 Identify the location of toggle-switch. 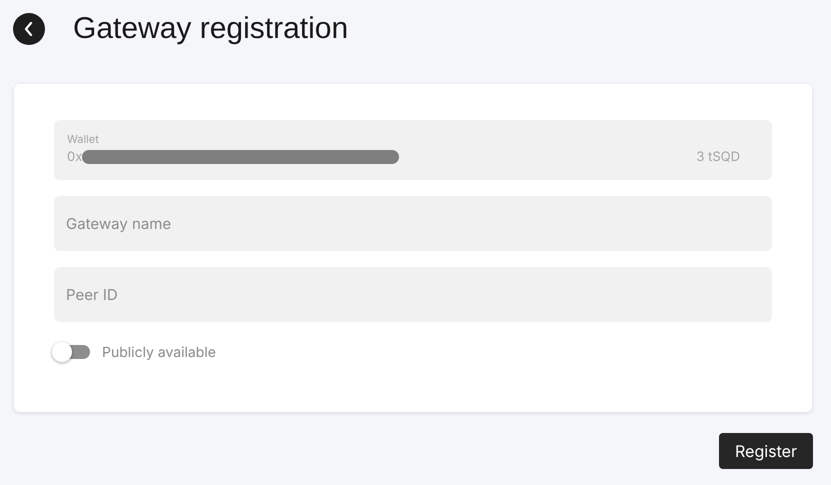
(71, 352).